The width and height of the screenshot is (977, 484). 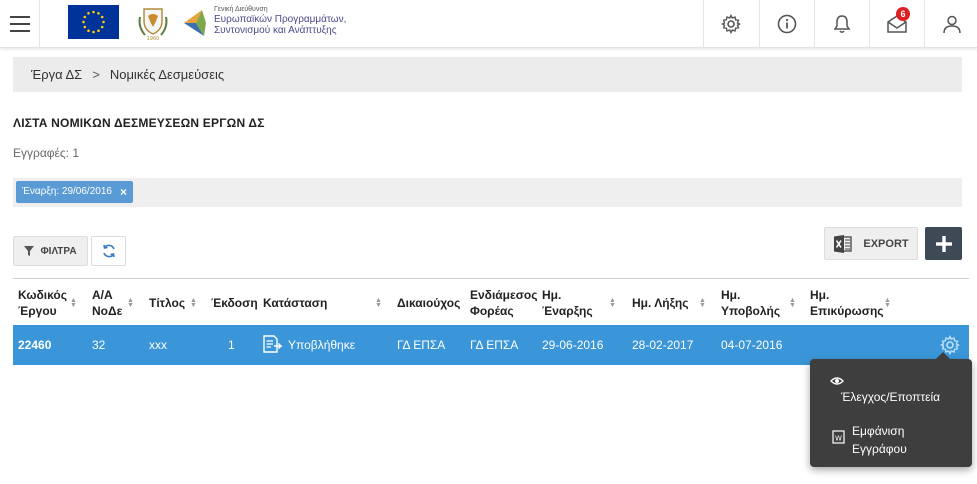 I want to click on info-icon, so click(x=787, y=24).